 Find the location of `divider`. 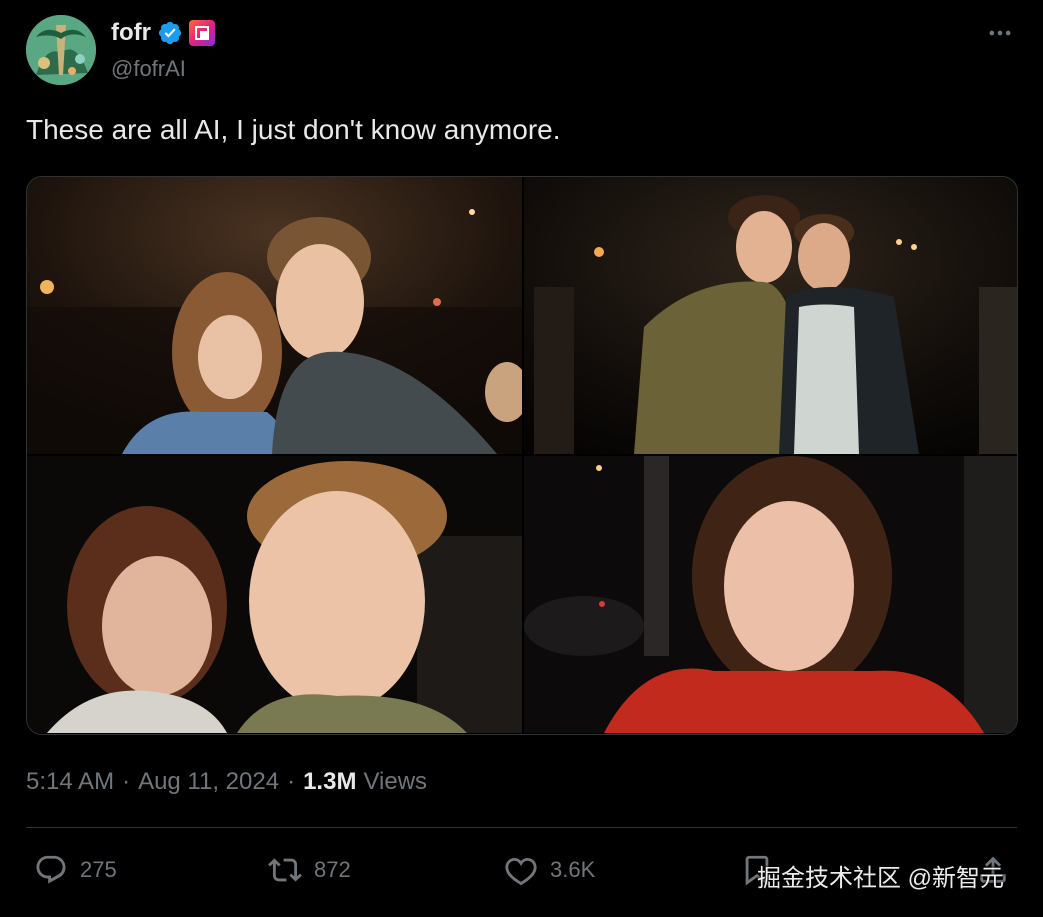

divider is located at coordinates (521, 827).